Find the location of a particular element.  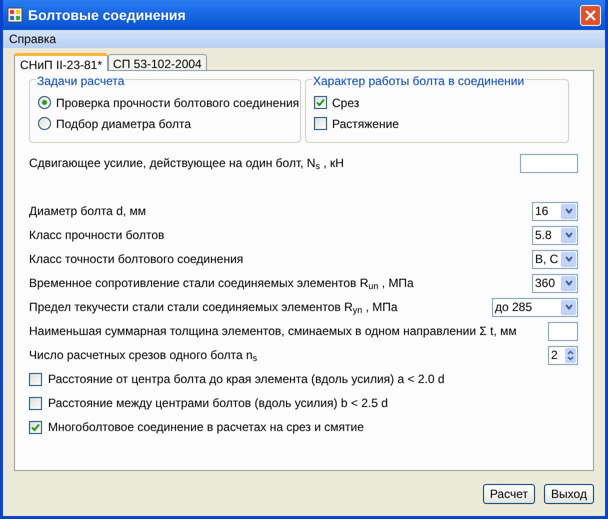

checkbox-label: Растяжение is located at coordinates (365, 124).